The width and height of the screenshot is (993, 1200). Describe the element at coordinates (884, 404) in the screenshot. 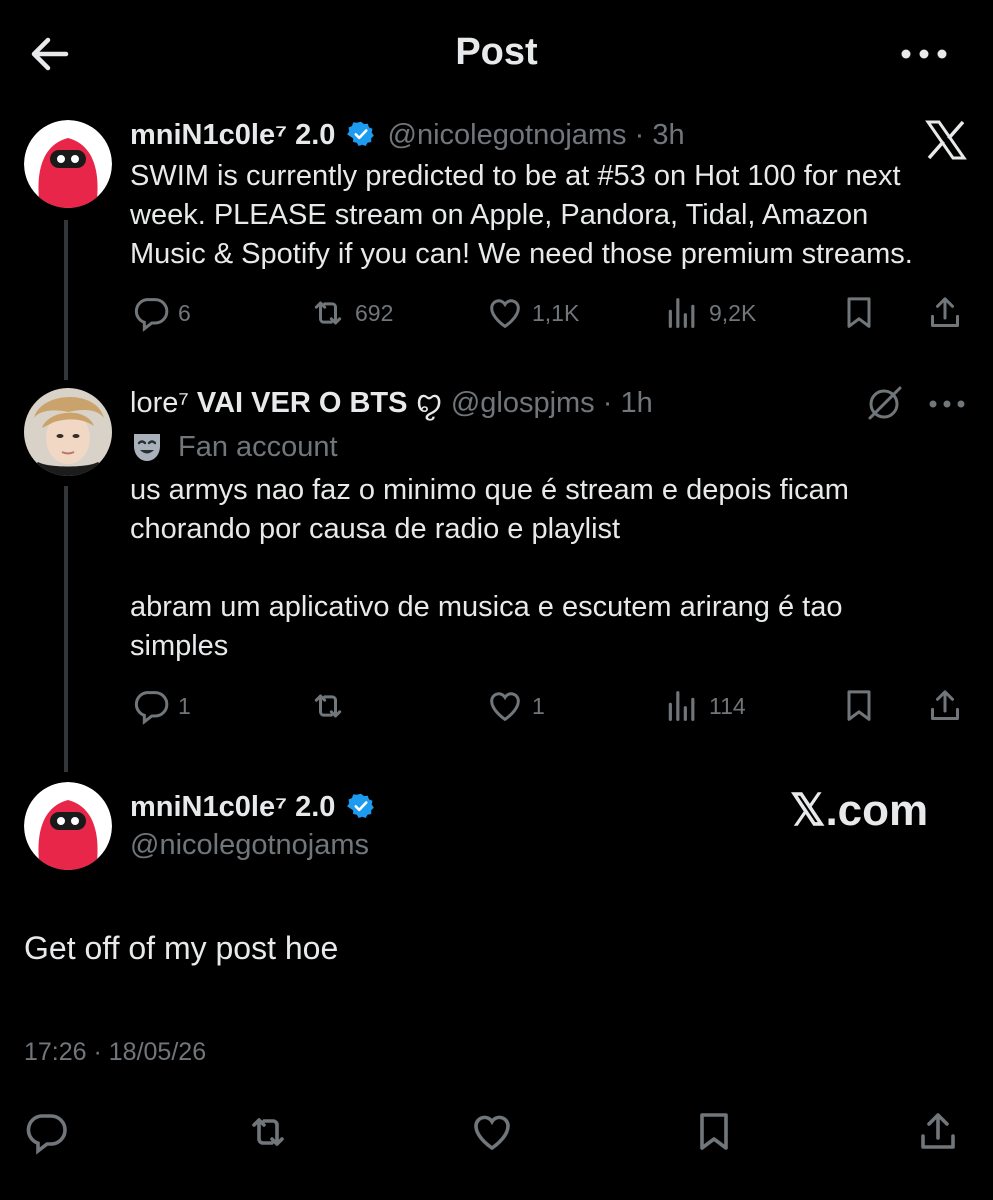

I see `grok-icon` at that location.